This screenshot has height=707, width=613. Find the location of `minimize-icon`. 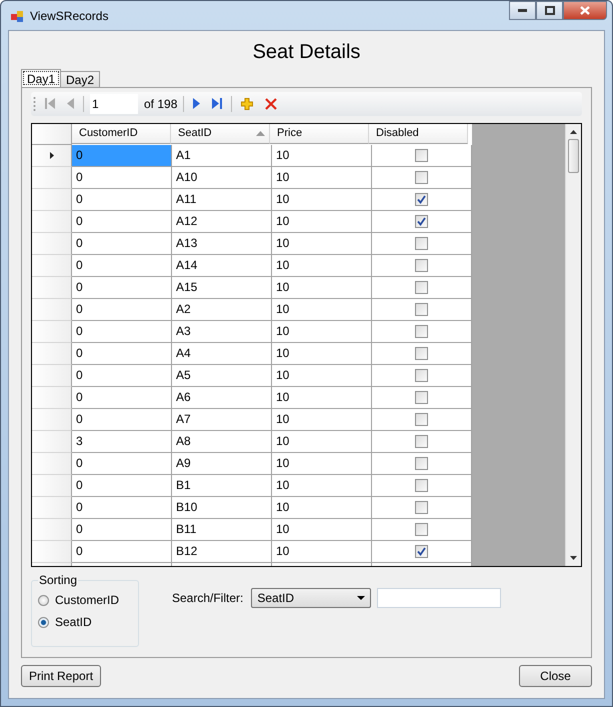

minimize-icon is located at coordinates (522, 10).